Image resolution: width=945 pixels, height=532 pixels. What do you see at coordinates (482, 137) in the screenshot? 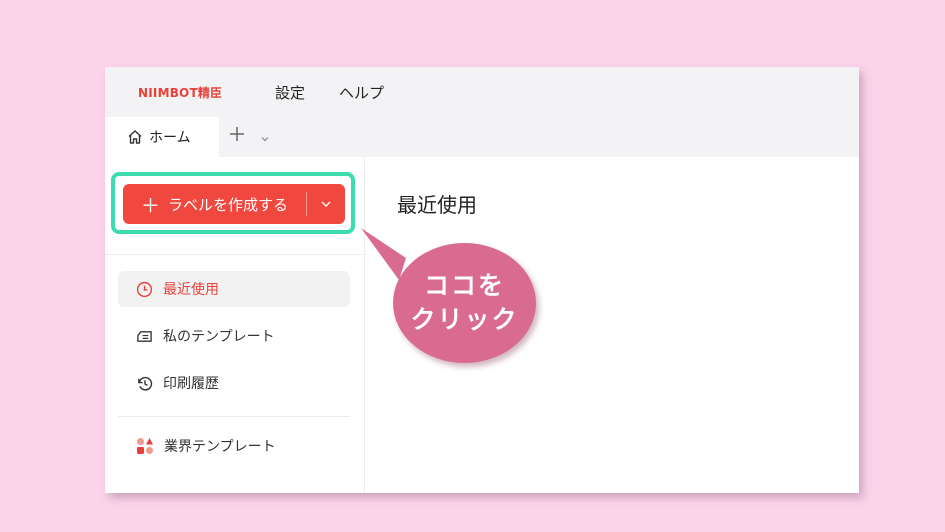
I see `tab-bar: ホーム` at bounding box center [482, 137].